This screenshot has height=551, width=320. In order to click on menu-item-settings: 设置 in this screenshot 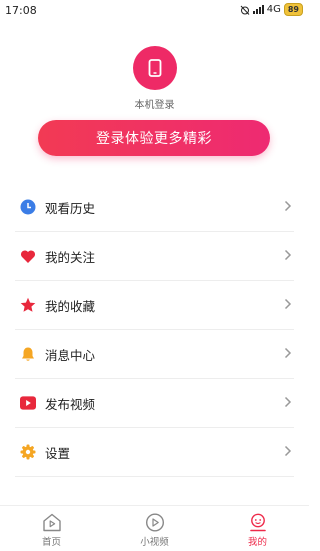, I will do `click(154, 452)`.